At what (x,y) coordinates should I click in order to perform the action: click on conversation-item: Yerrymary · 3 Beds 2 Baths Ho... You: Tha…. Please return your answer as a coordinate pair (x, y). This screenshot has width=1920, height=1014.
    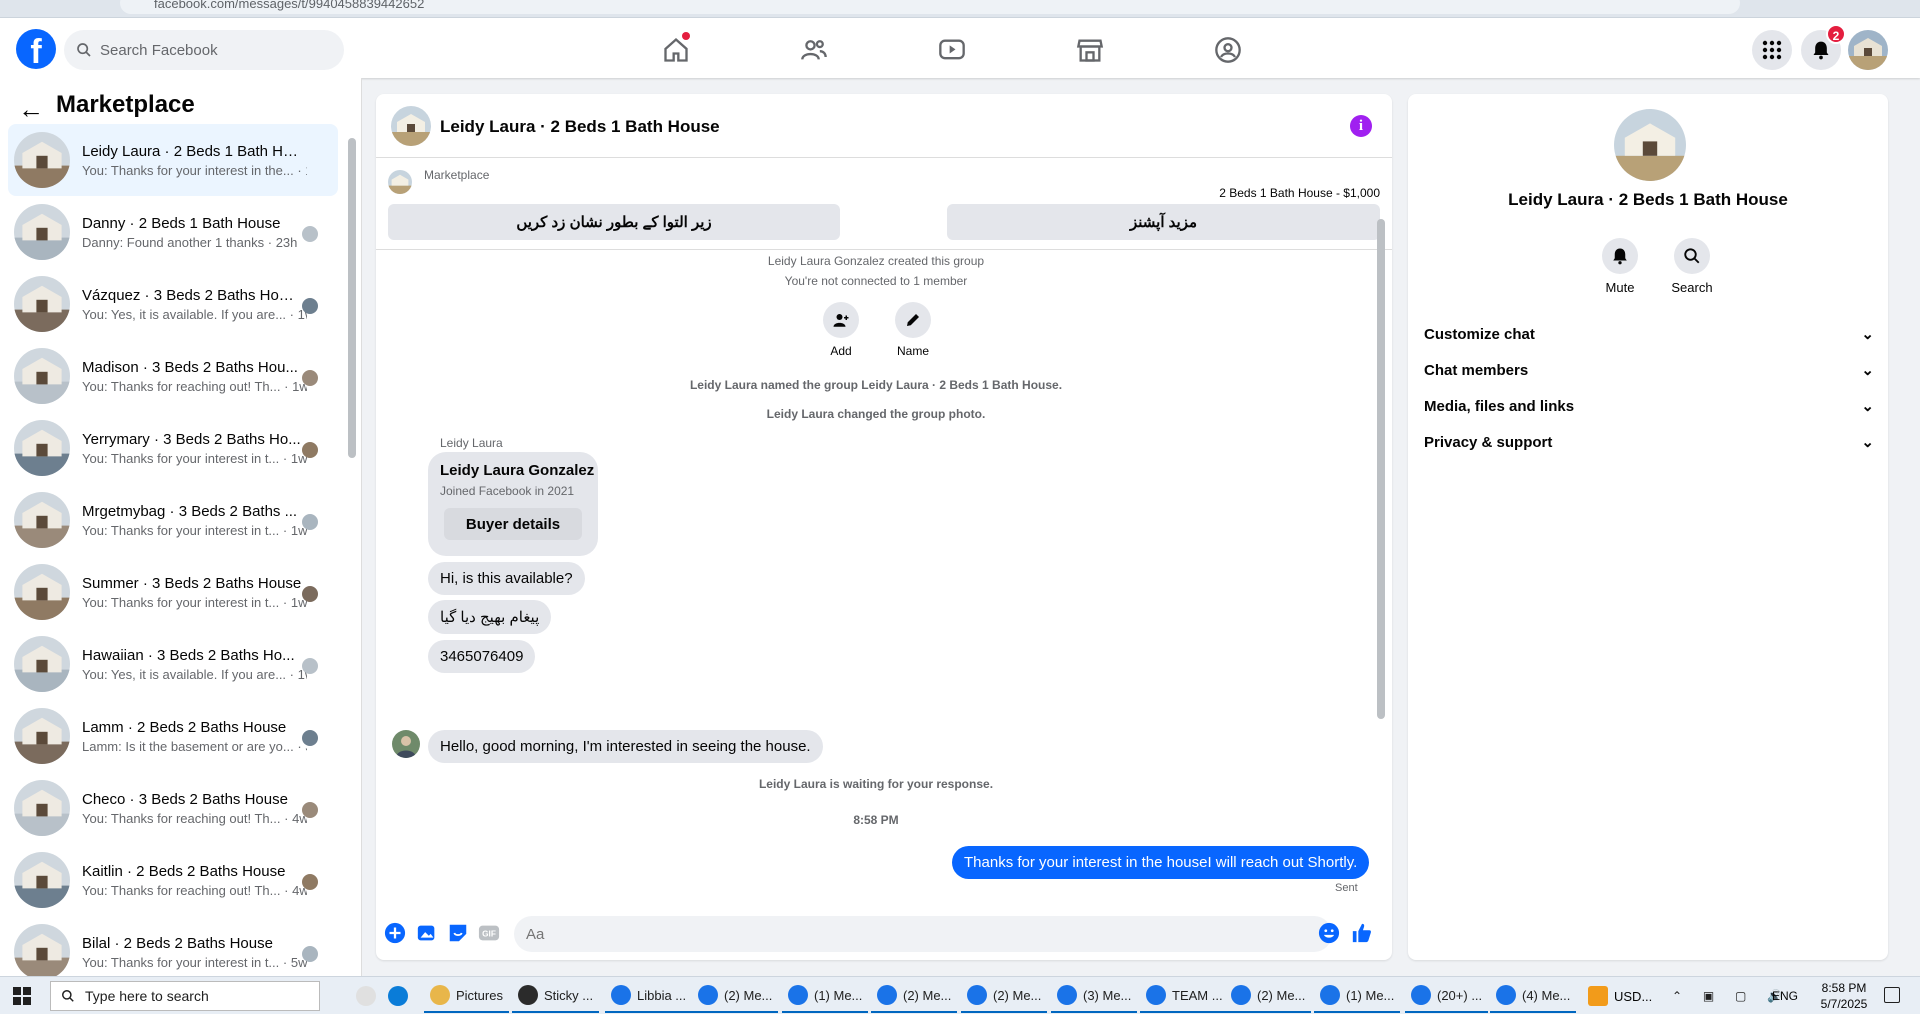
    Looking at the image, I should click on (173, 448).